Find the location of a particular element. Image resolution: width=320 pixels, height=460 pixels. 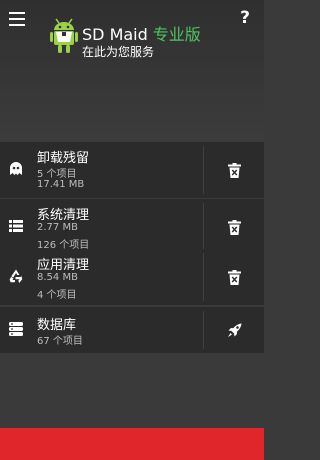

card-app-cleaner: 应用清理 8.54 MB 4 个项目 is located at coordinates (132, 277).